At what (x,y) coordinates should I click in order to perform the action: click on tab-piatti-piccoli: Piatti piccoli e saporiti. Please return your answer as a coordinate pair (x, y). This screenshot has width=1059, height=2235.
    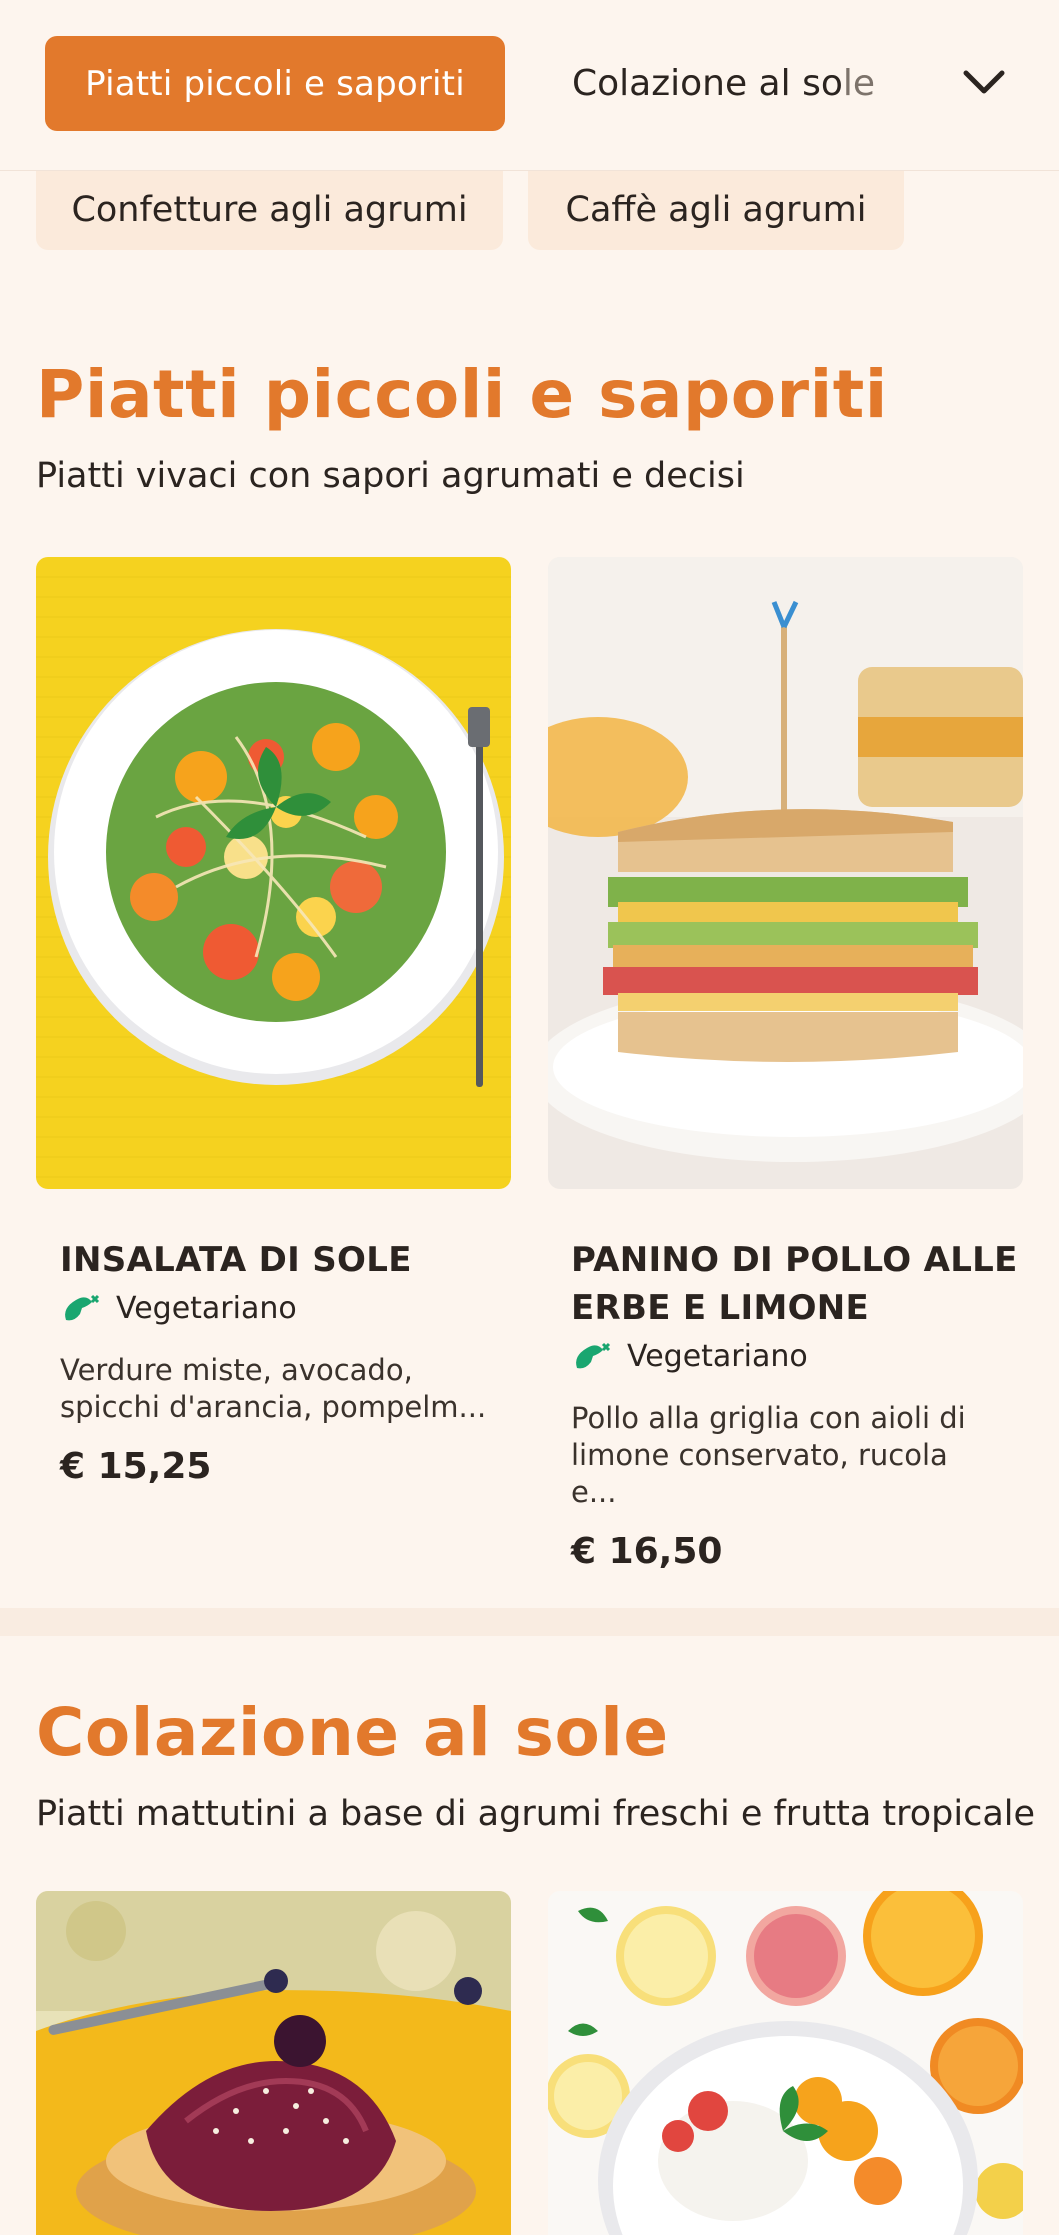
    Looking at the image, I should click on (275, 83).